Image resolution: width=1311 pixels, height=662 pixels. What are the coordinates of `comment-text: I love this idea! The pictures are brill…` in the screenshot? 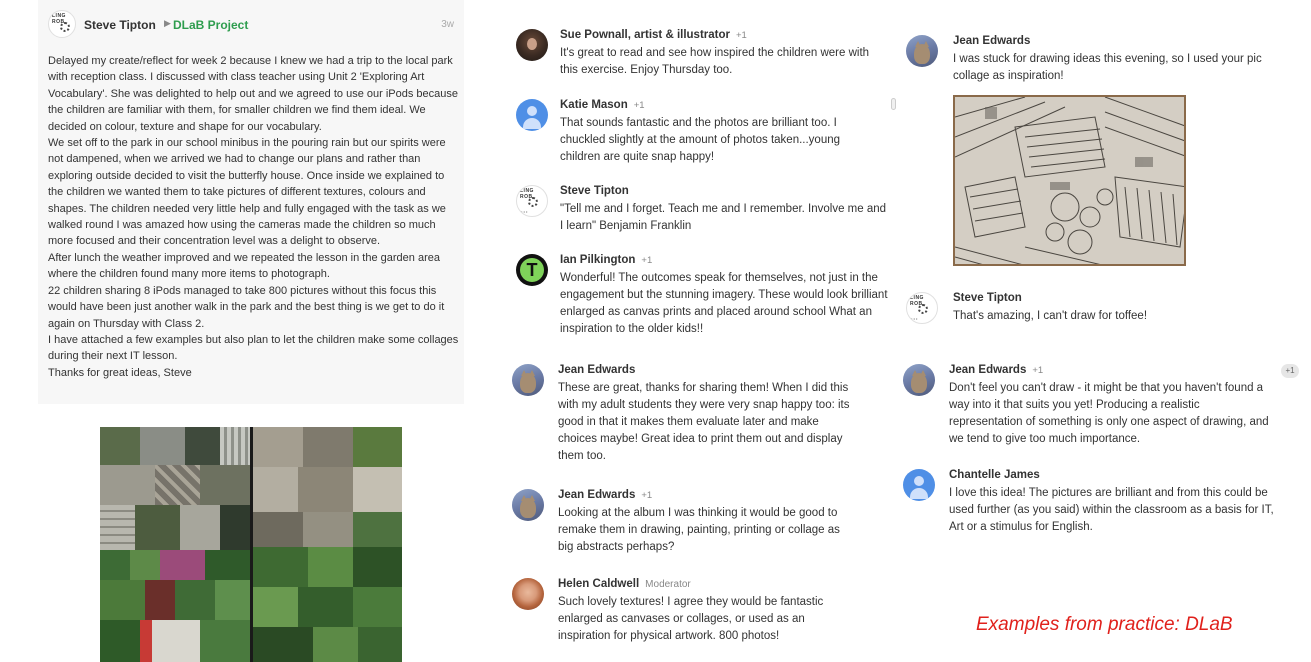 It's located at (1111, 510).